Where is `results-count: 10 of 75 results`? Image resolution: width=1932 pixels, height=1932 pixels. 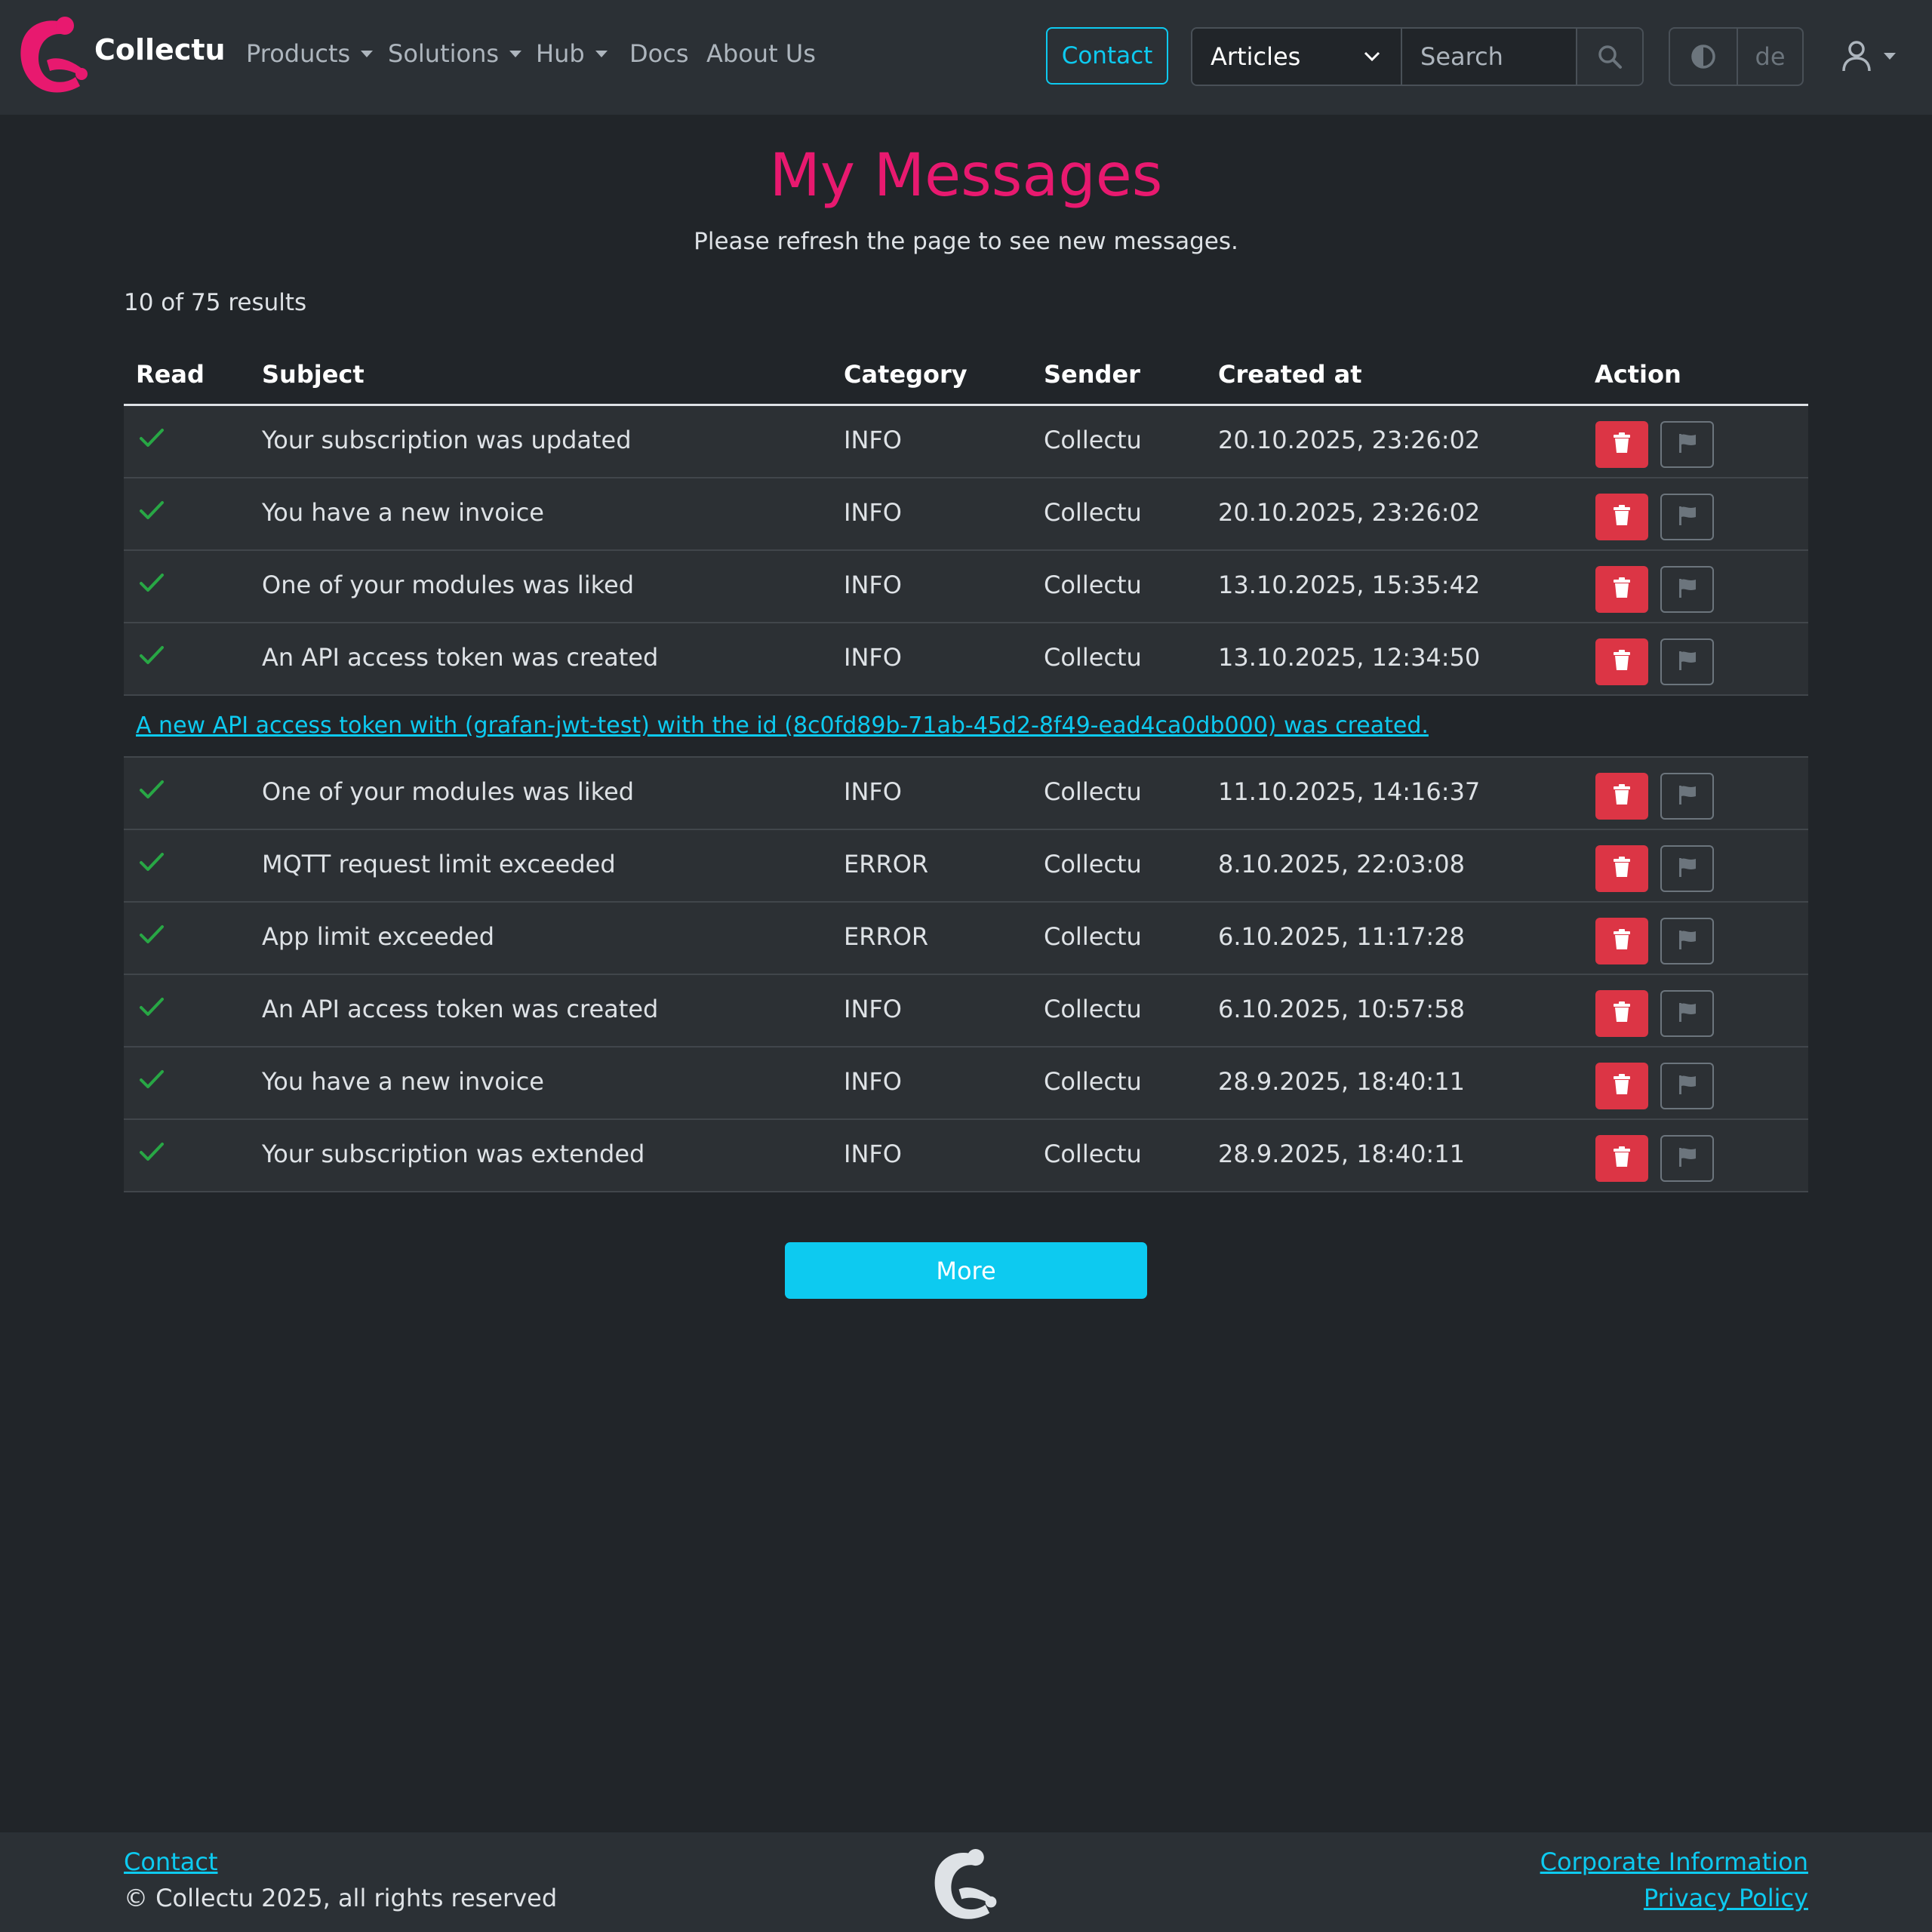 results-count: 10 of 75 results is located at coordinates (215, 302).